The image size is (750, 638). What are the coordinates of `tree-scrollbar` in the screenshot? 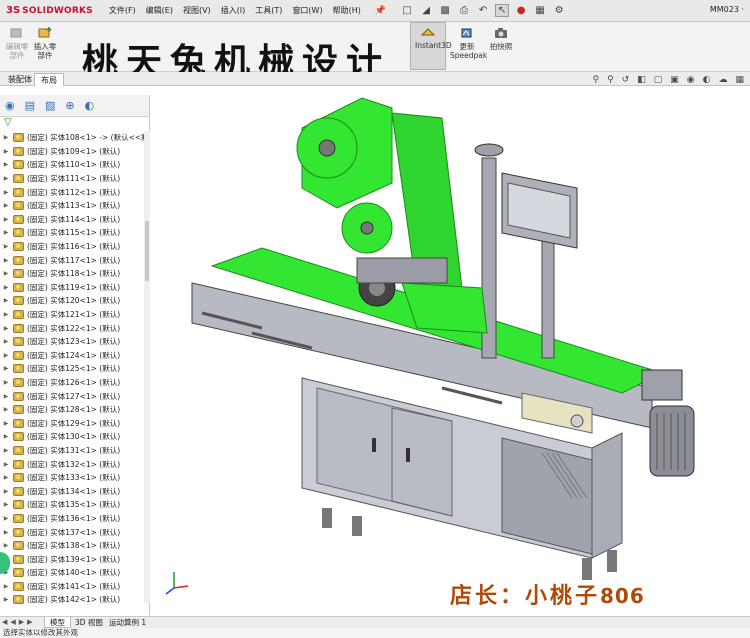 It's located at (147, 367).